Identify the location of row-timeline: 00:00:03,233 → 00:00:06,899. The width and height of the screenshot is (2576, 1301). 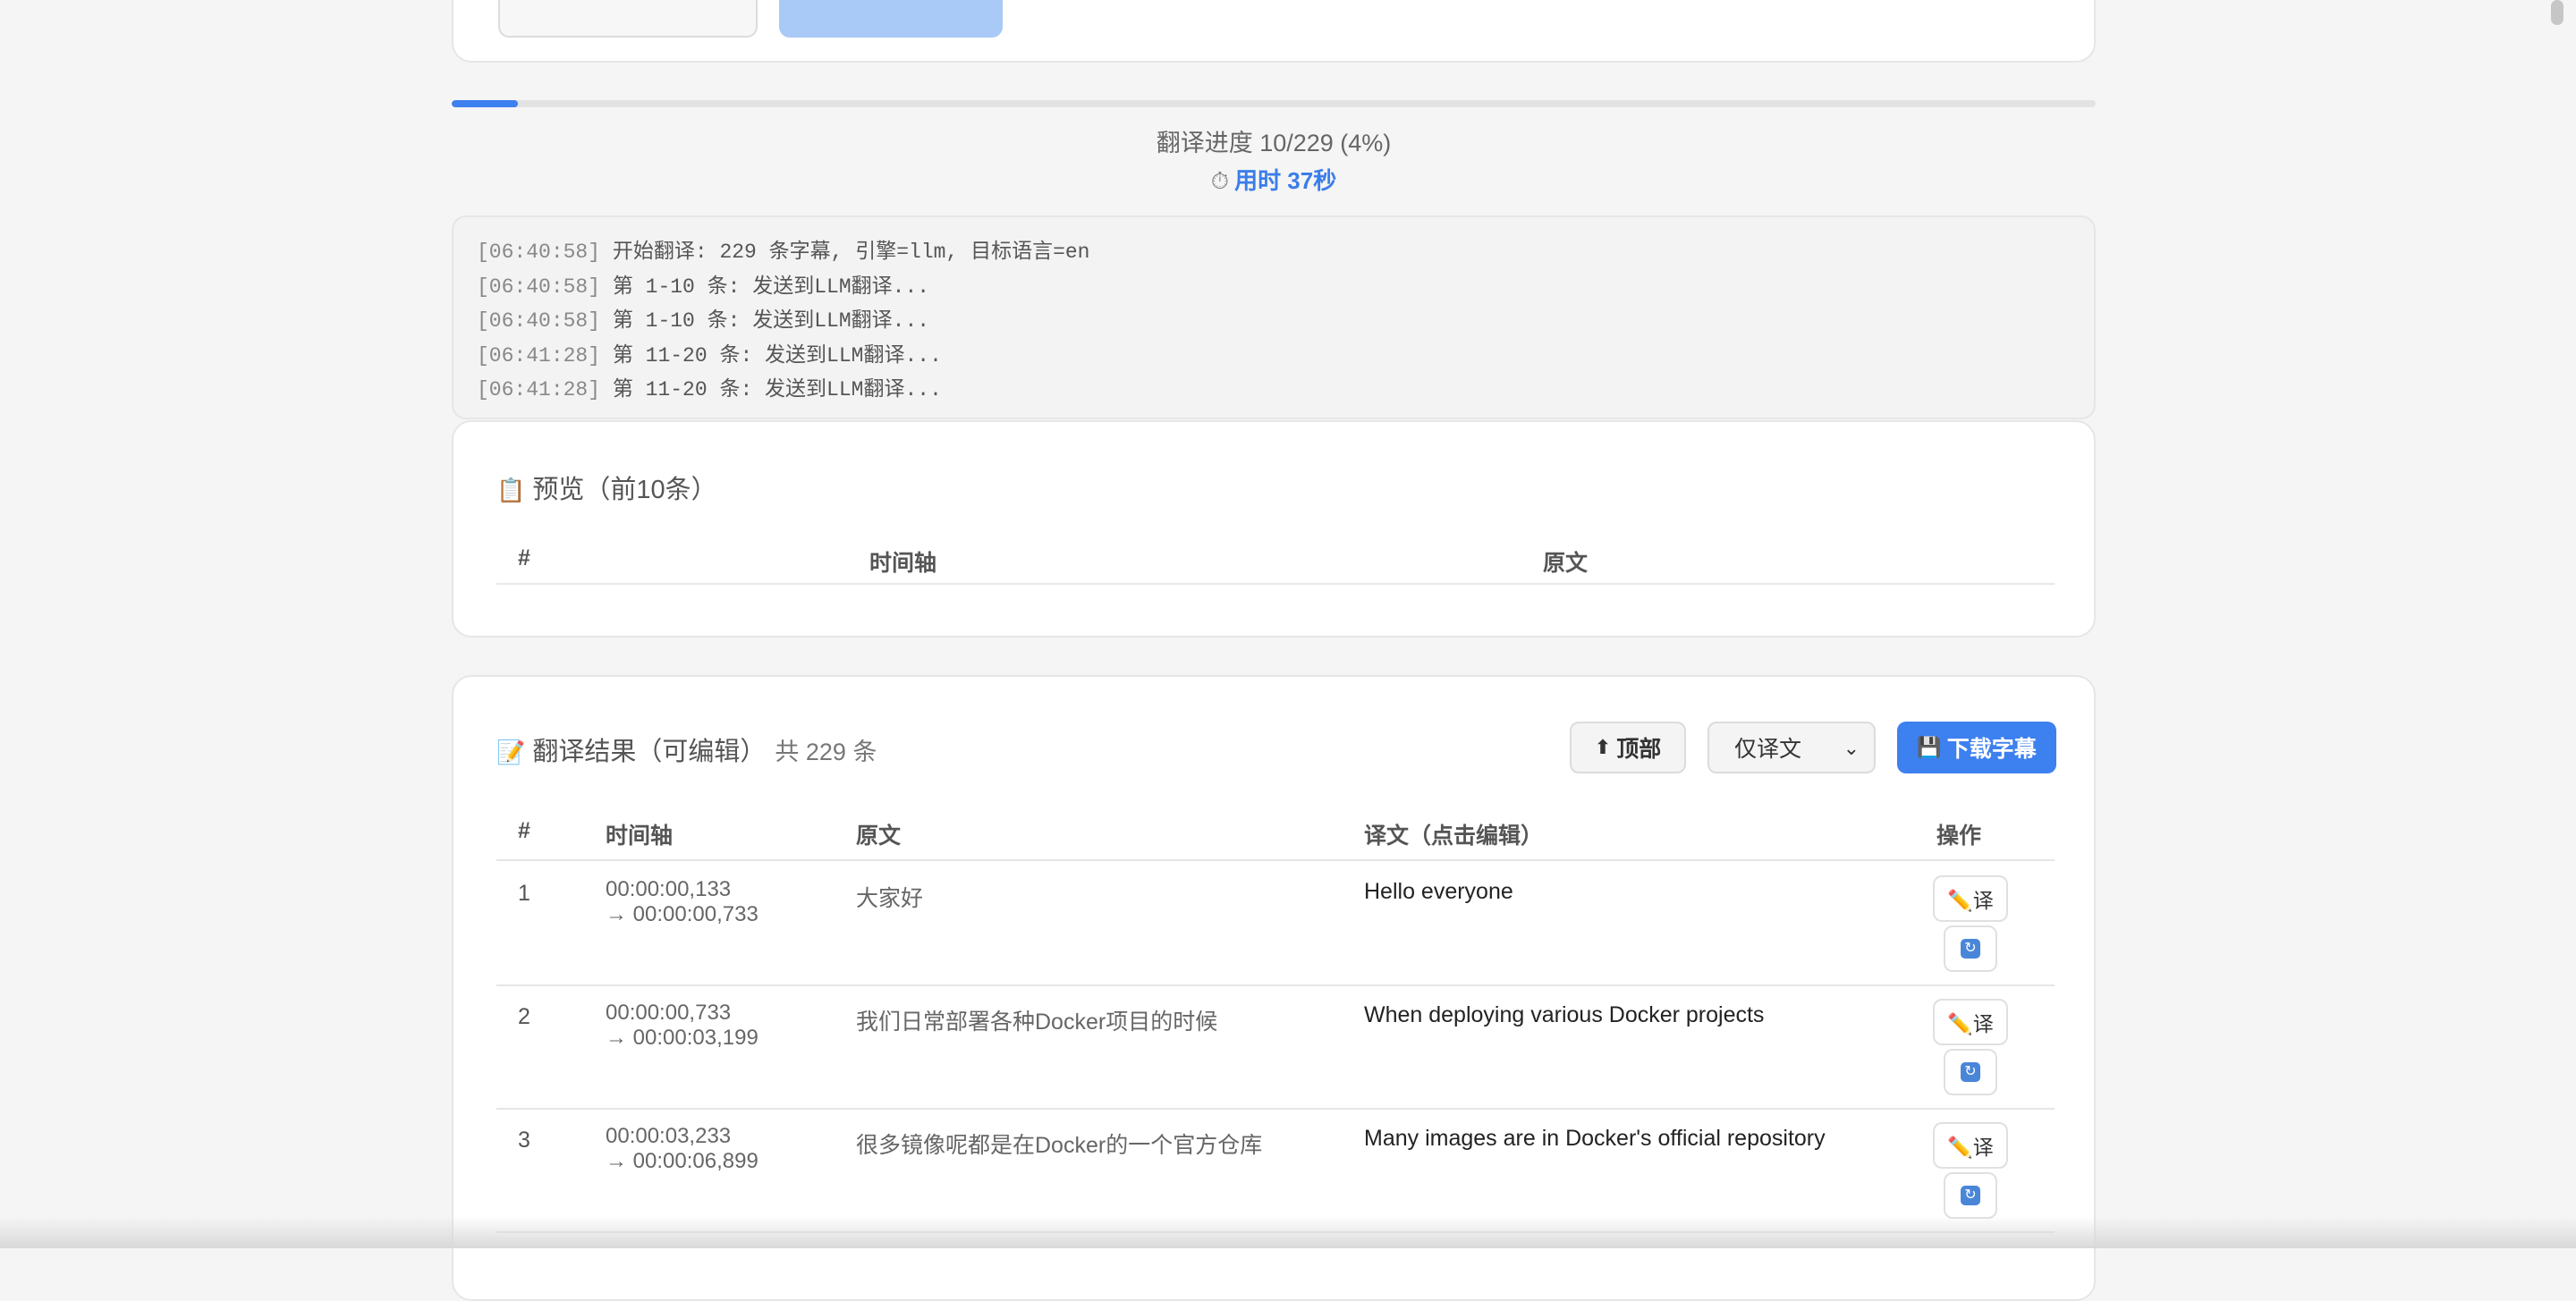
(682, 1149).